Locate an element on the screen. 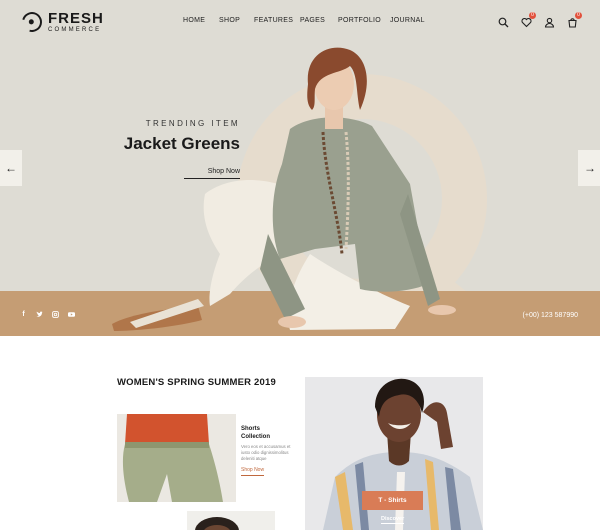  twitter-icon is located at coordinates (39, 314).